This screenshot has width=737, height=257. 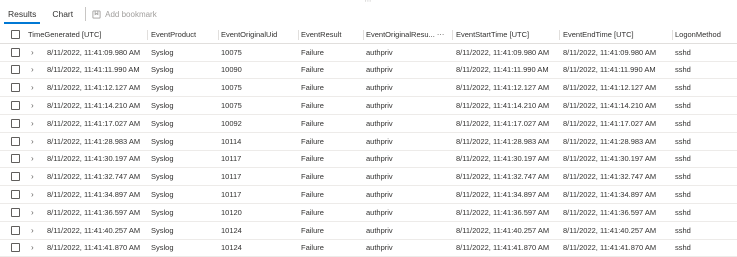 I want to click on select-all-checkbox-cell, so click(x=15, y=34).